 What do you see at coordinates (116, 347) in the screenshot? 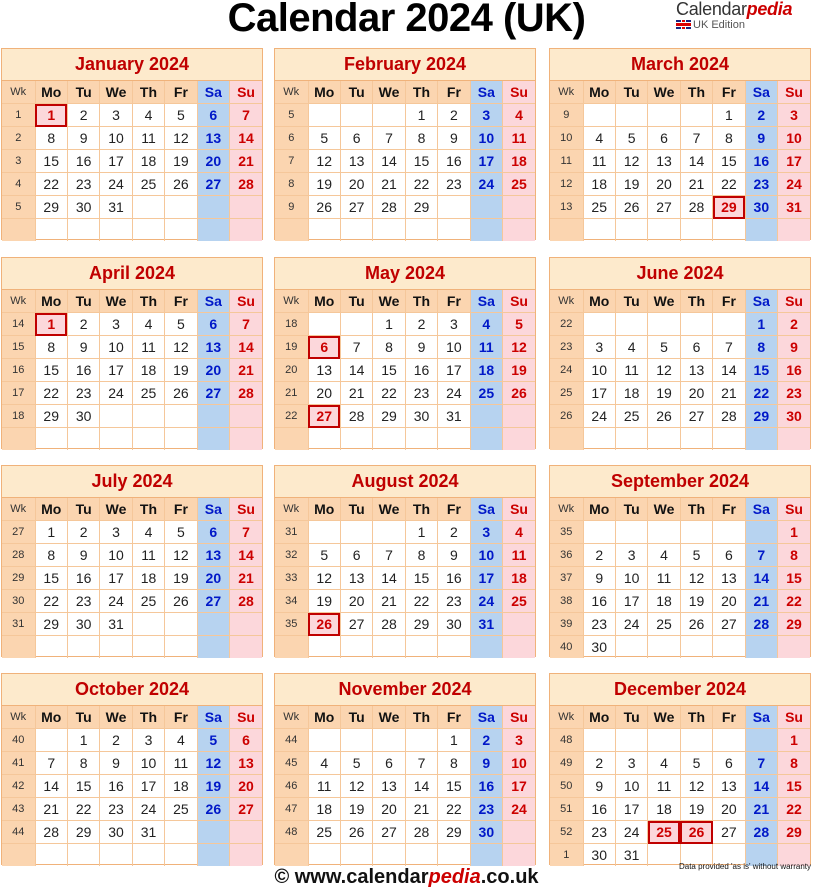
I see `day-cell: 10` at bounding box center [116, 347].